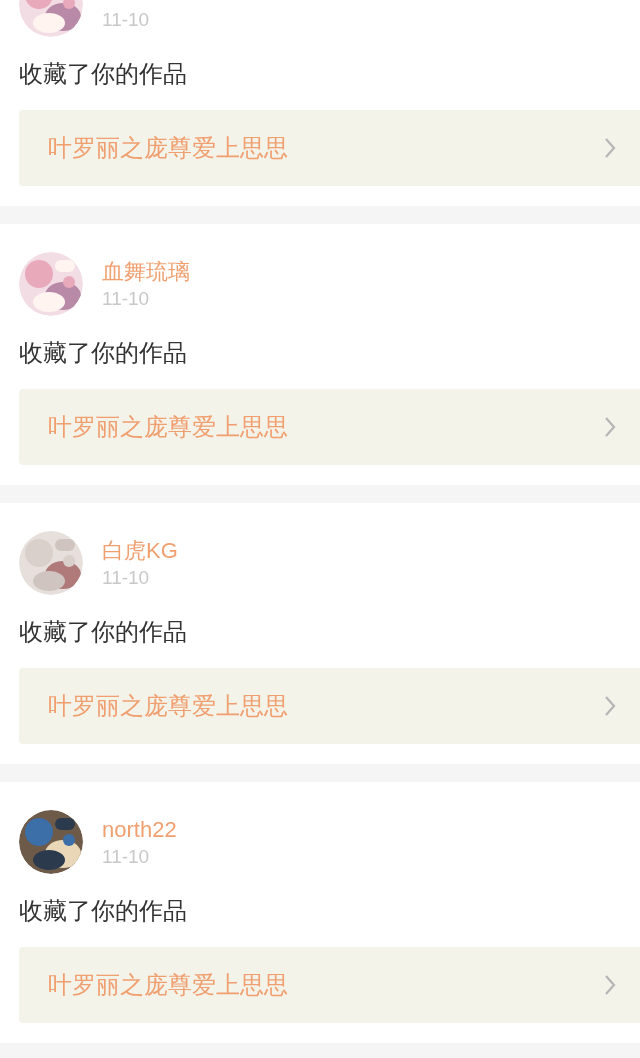 This screenshot has width=640, height=1058. What do you see at coordinates (140, 551) in the screenshot?
I see `user-name: 白虎KG` at bounding box center [140, 551].